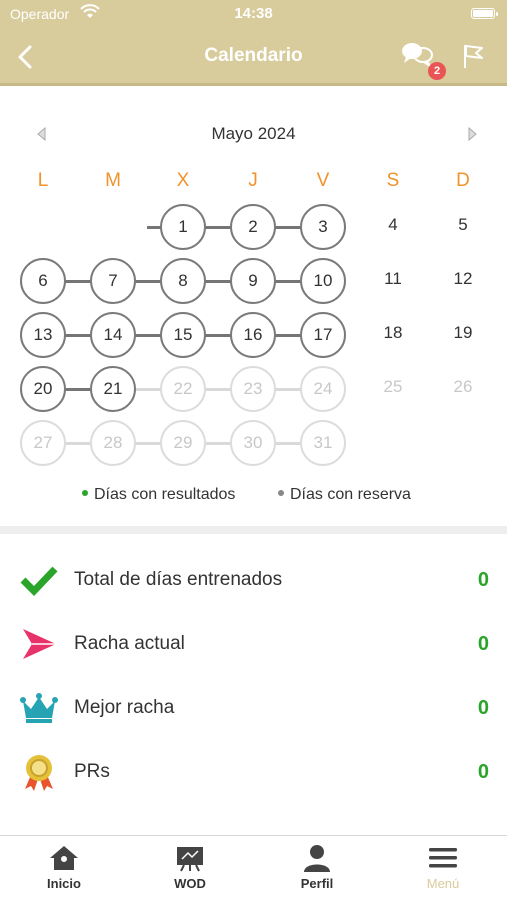  I want to click on legend-results-label: Días con resultados, so click(165, 494).